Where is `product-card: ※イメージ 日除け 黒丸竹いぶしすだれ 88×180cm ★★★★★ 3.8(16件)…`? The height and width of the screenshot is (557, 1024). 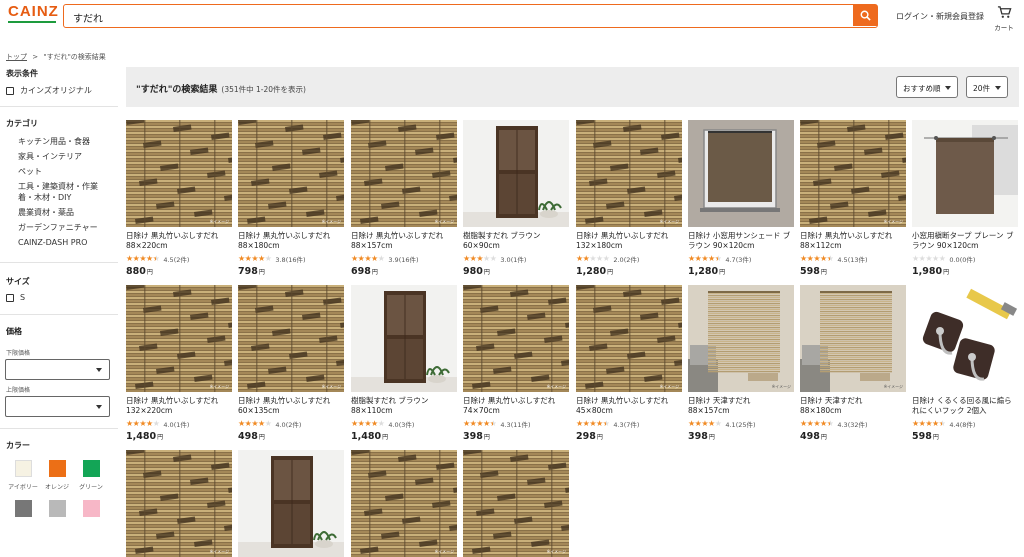
product-card: ※イメージ 日除け 黒丸竹いぶしすだれ 88×180cm ★★★★★ 3.8(16件)… is located at coordinates (291, 198).